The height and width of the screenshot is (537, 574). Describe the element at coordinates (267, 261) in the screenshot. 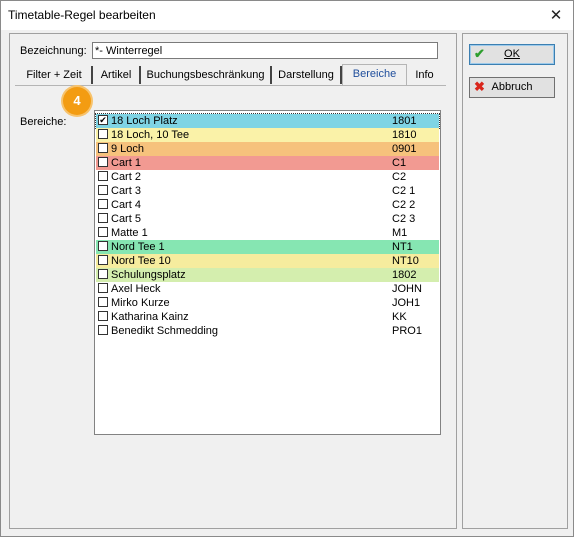

I see `list-item: Nord Tee 10 NT10` at that location.